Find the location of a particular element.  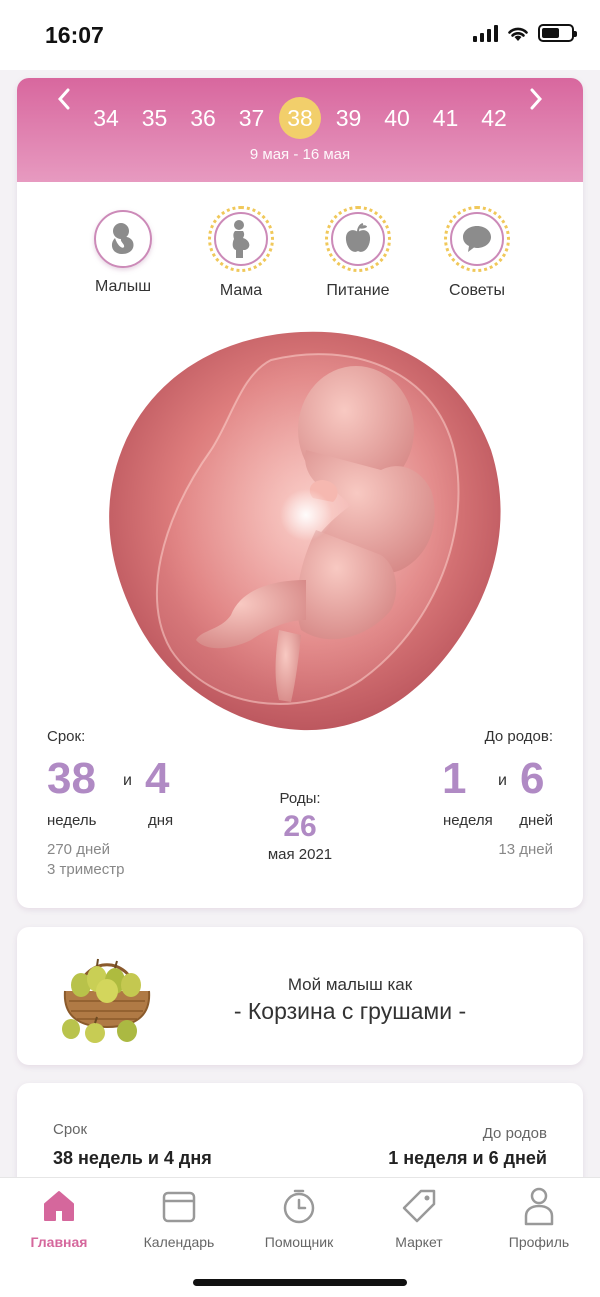

status-icons is located at coordinates (525, 33).